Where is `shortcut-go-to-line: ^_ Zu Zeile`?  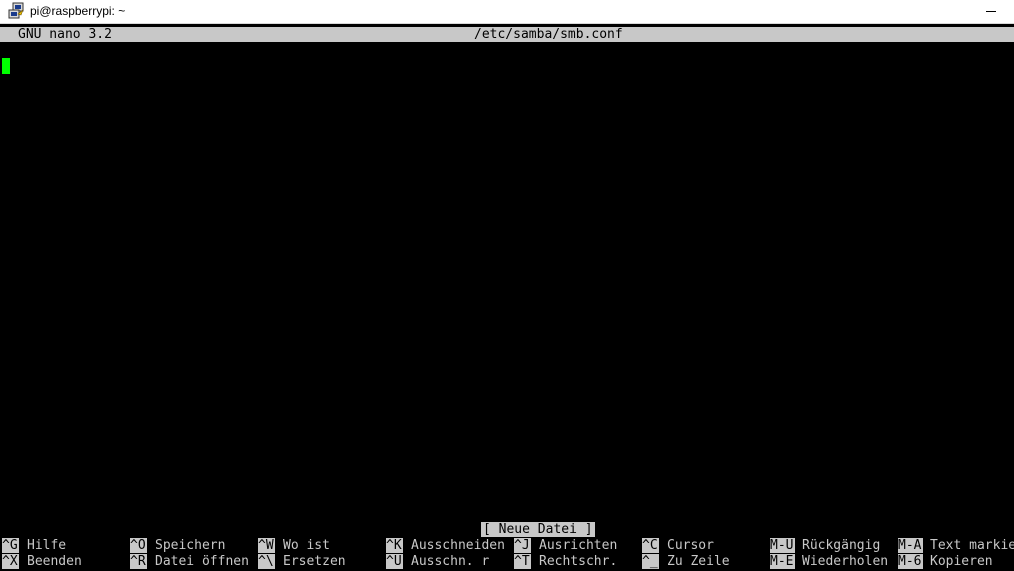 shortcut-go-to-line: ^_ Zu Zeile is located at coordinates (686, 561).